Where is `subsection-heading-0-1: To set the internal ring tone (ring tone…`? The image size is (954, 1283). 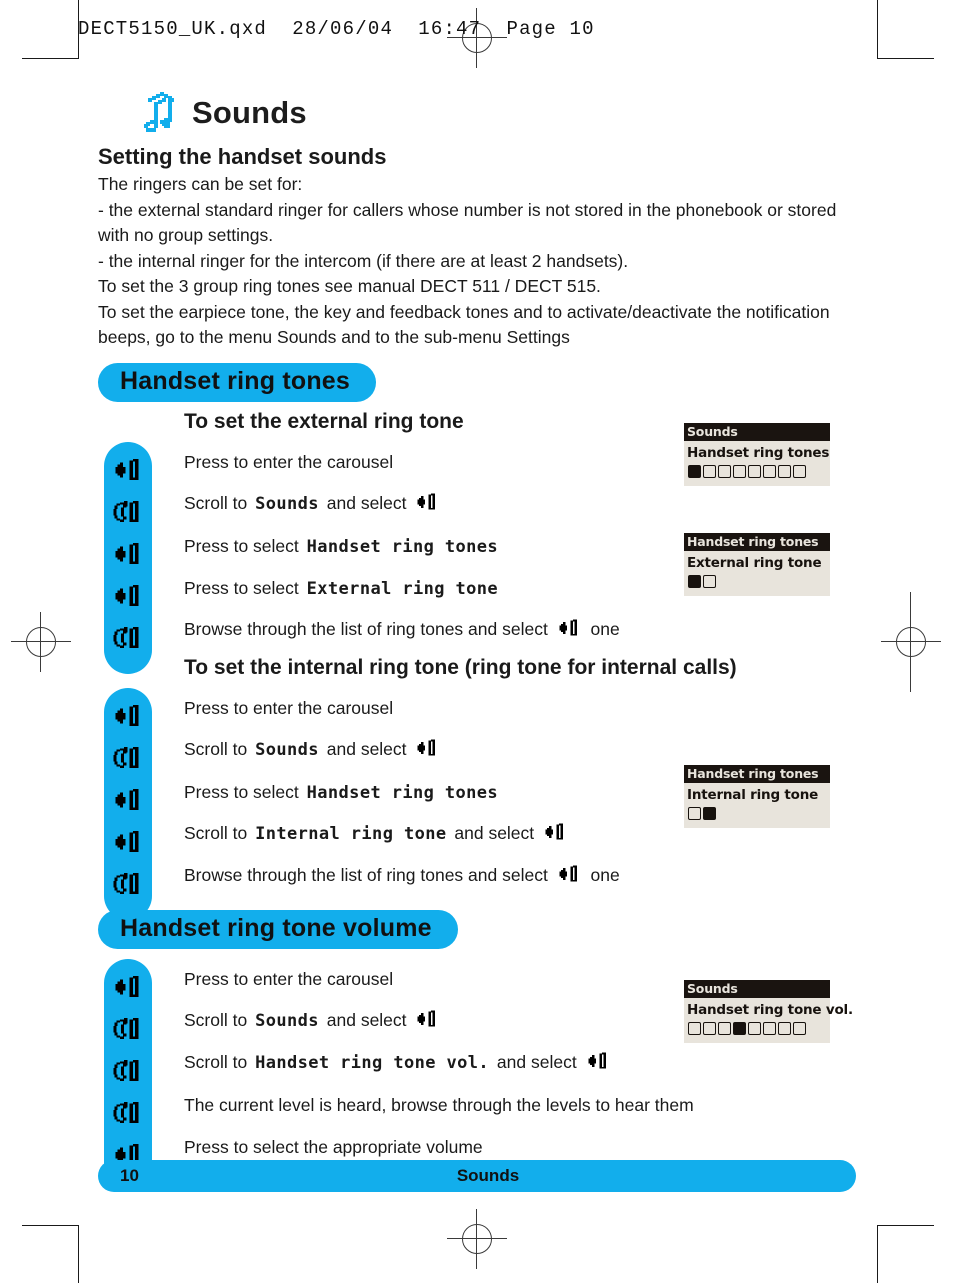 subsection-heading-0-1: To set the internal ring tone (ring tone… is located at coordinates (460, 667).